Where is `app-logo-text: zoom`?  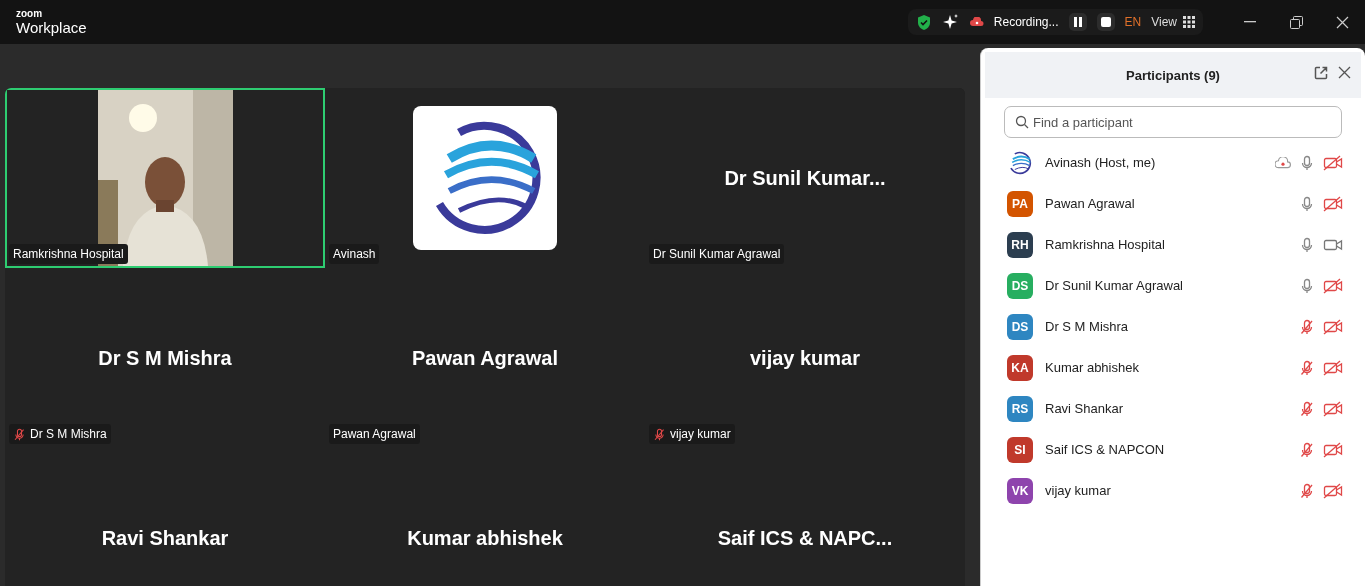
app-logo-text: zoom is located at coordinates (30, 14).